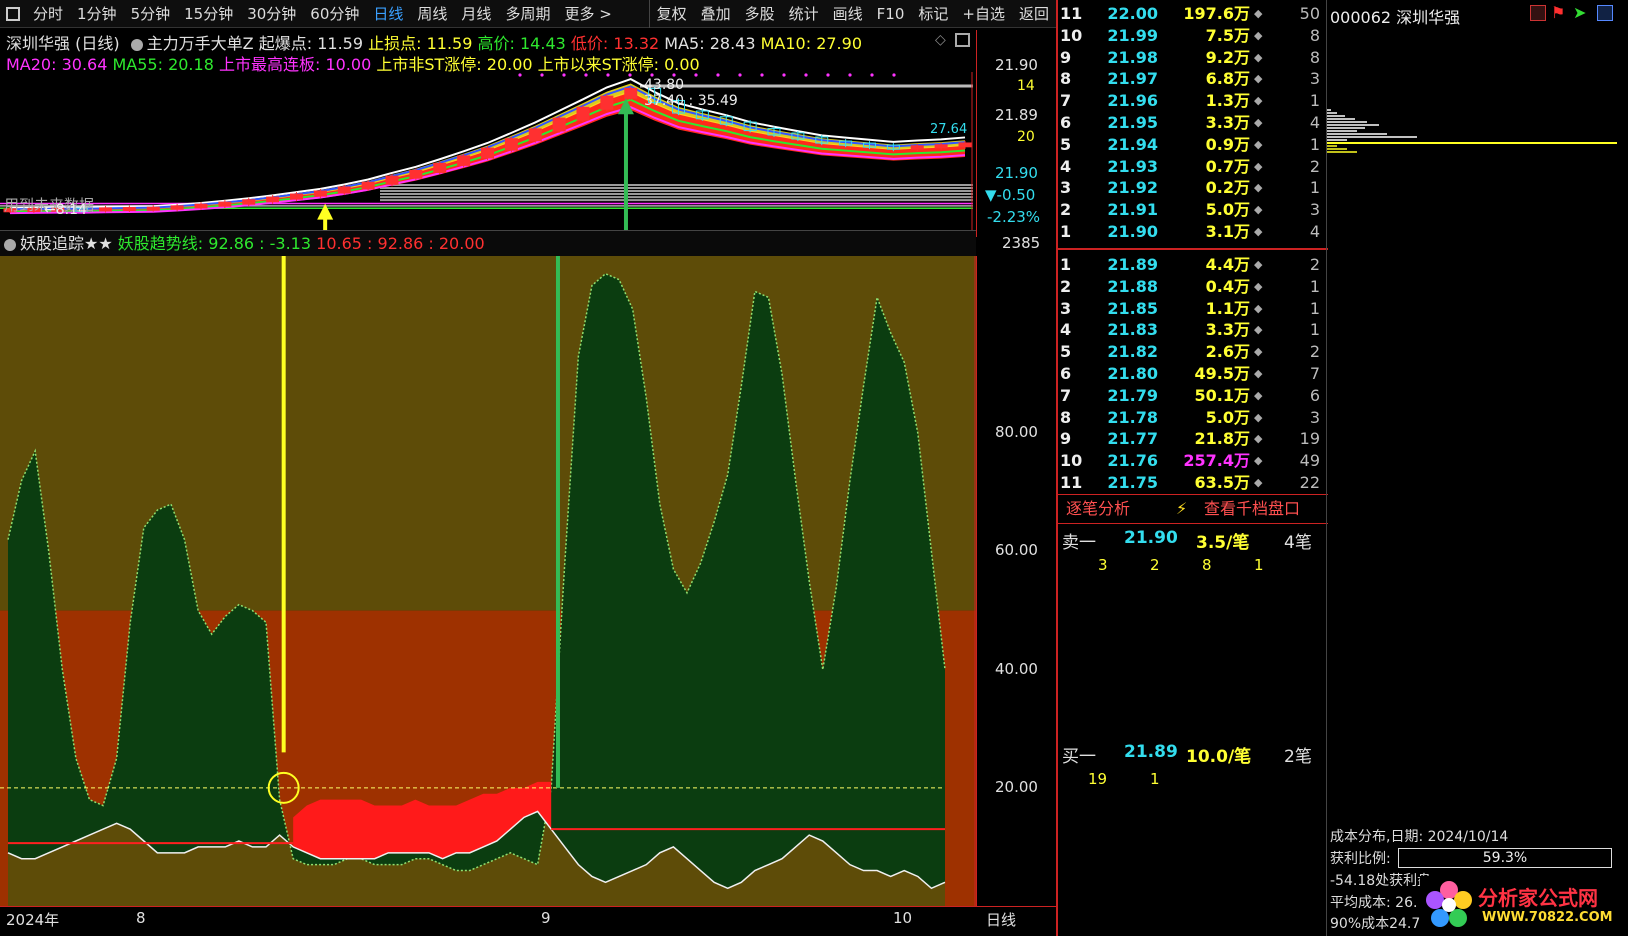 This screenshot has width=1628, height=936. What do you see at coordinates (940, 40) in the screenshot?
I see `diamond-icon: ◇` at bounding box center [940, 40].